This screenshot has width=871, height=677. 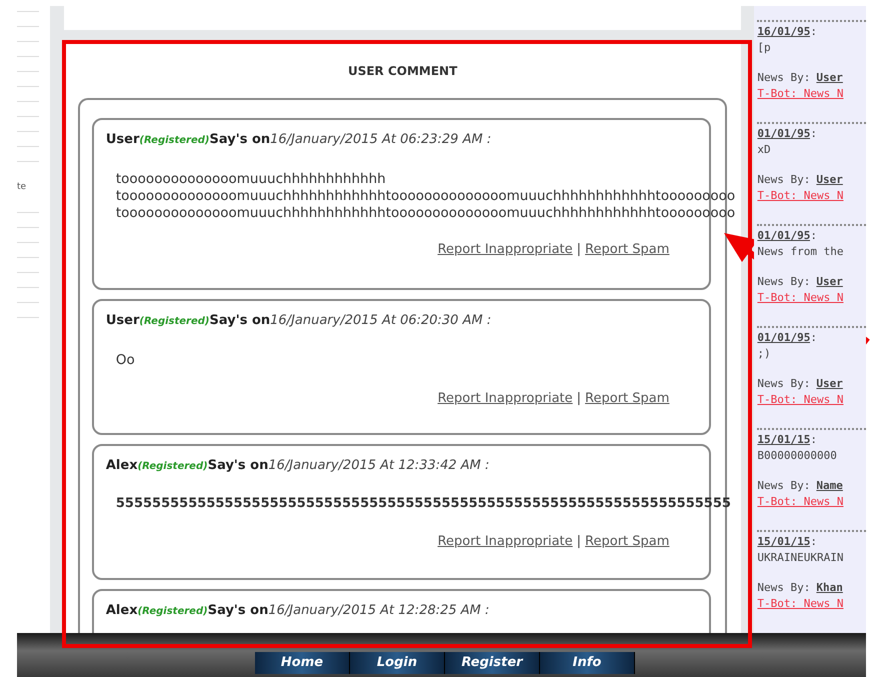 What do you see at coordinates (125, 360) in the screenshot?
I see `comment-text: Oo` at bounding box center [125, 360].